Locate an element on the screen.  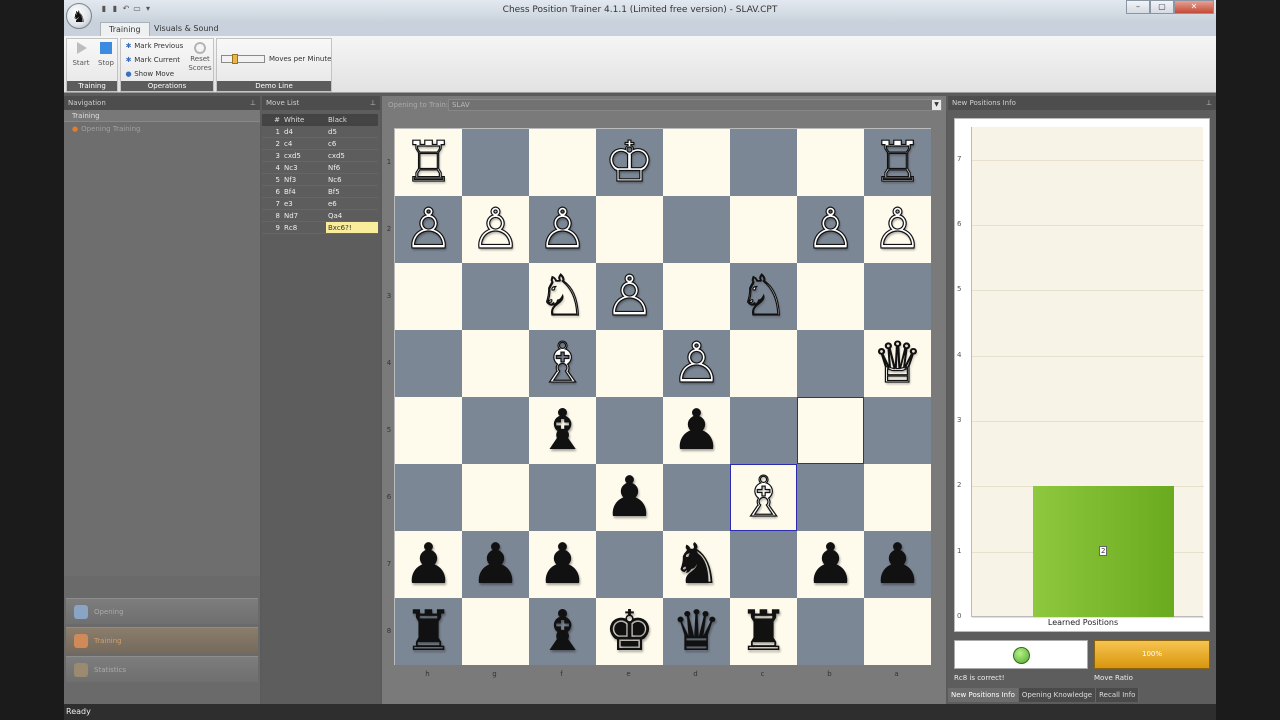
slider-thumb is located at coordinates (235, 59).